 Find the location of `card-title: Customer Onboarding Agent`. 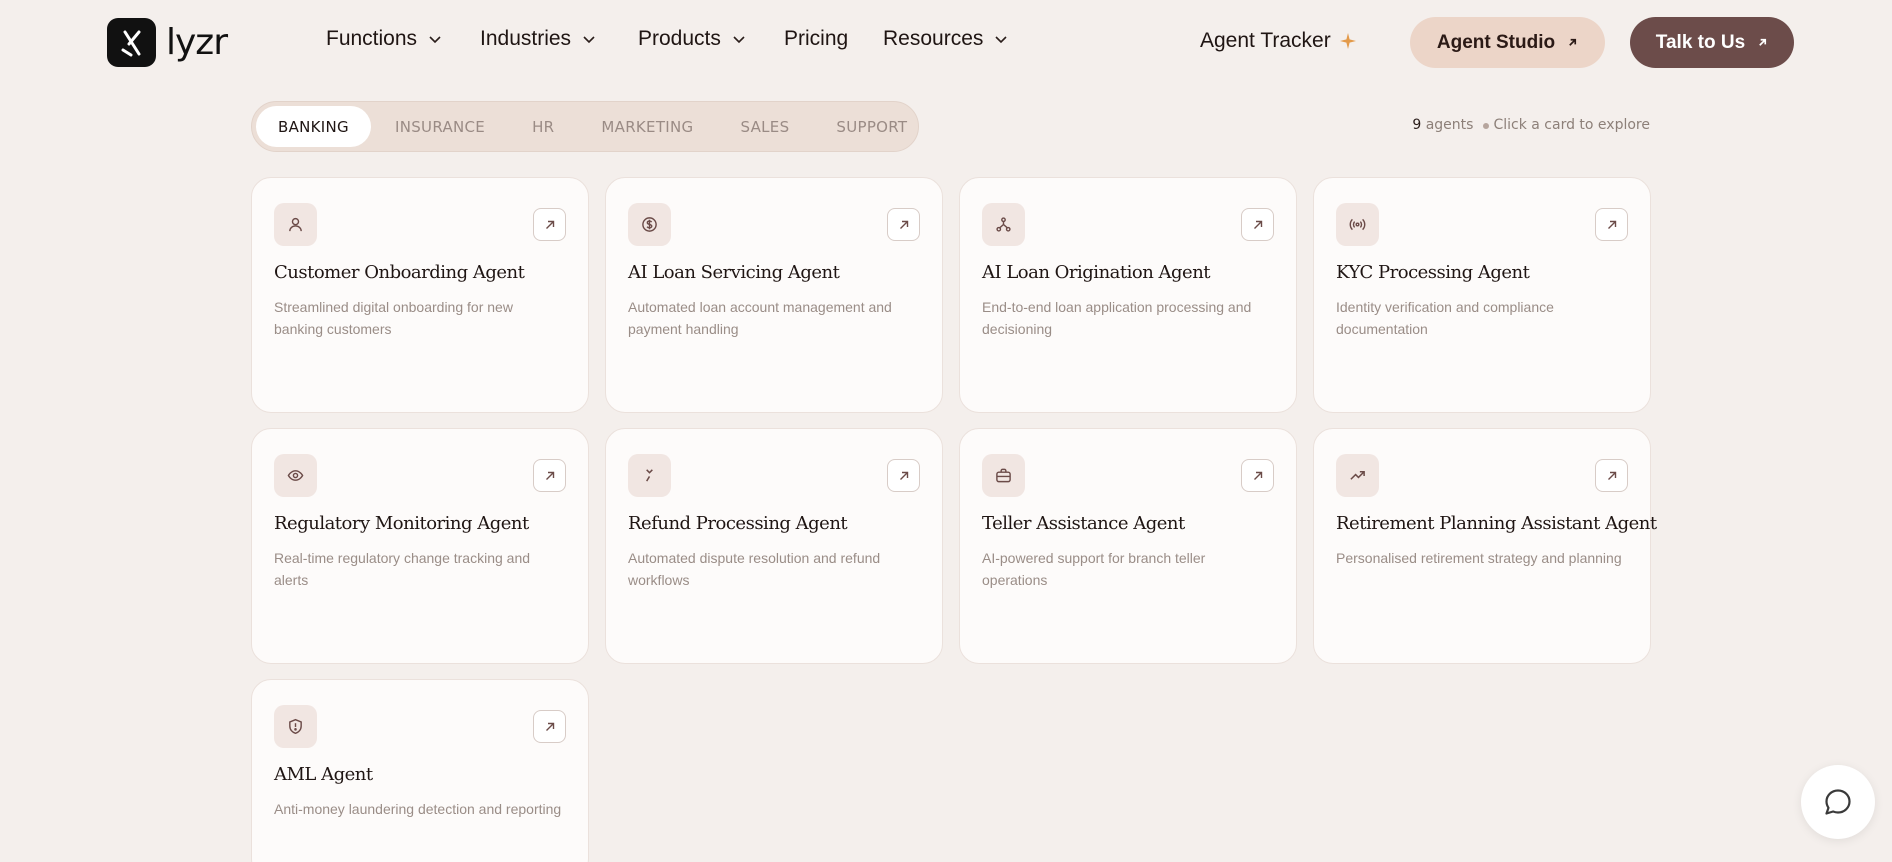

card-title: Customer Onboarding Agent is located at coordinates (399, 272).